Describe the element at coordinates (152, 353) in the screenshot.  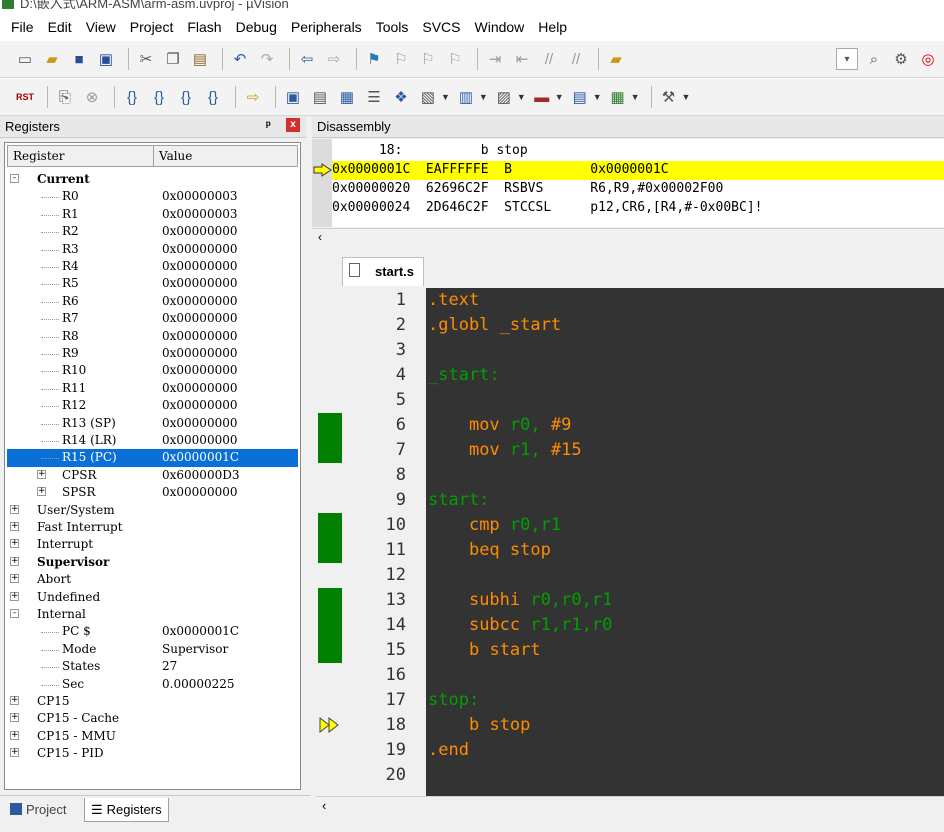
I see `register-row: R9 0x00000000` at that location.